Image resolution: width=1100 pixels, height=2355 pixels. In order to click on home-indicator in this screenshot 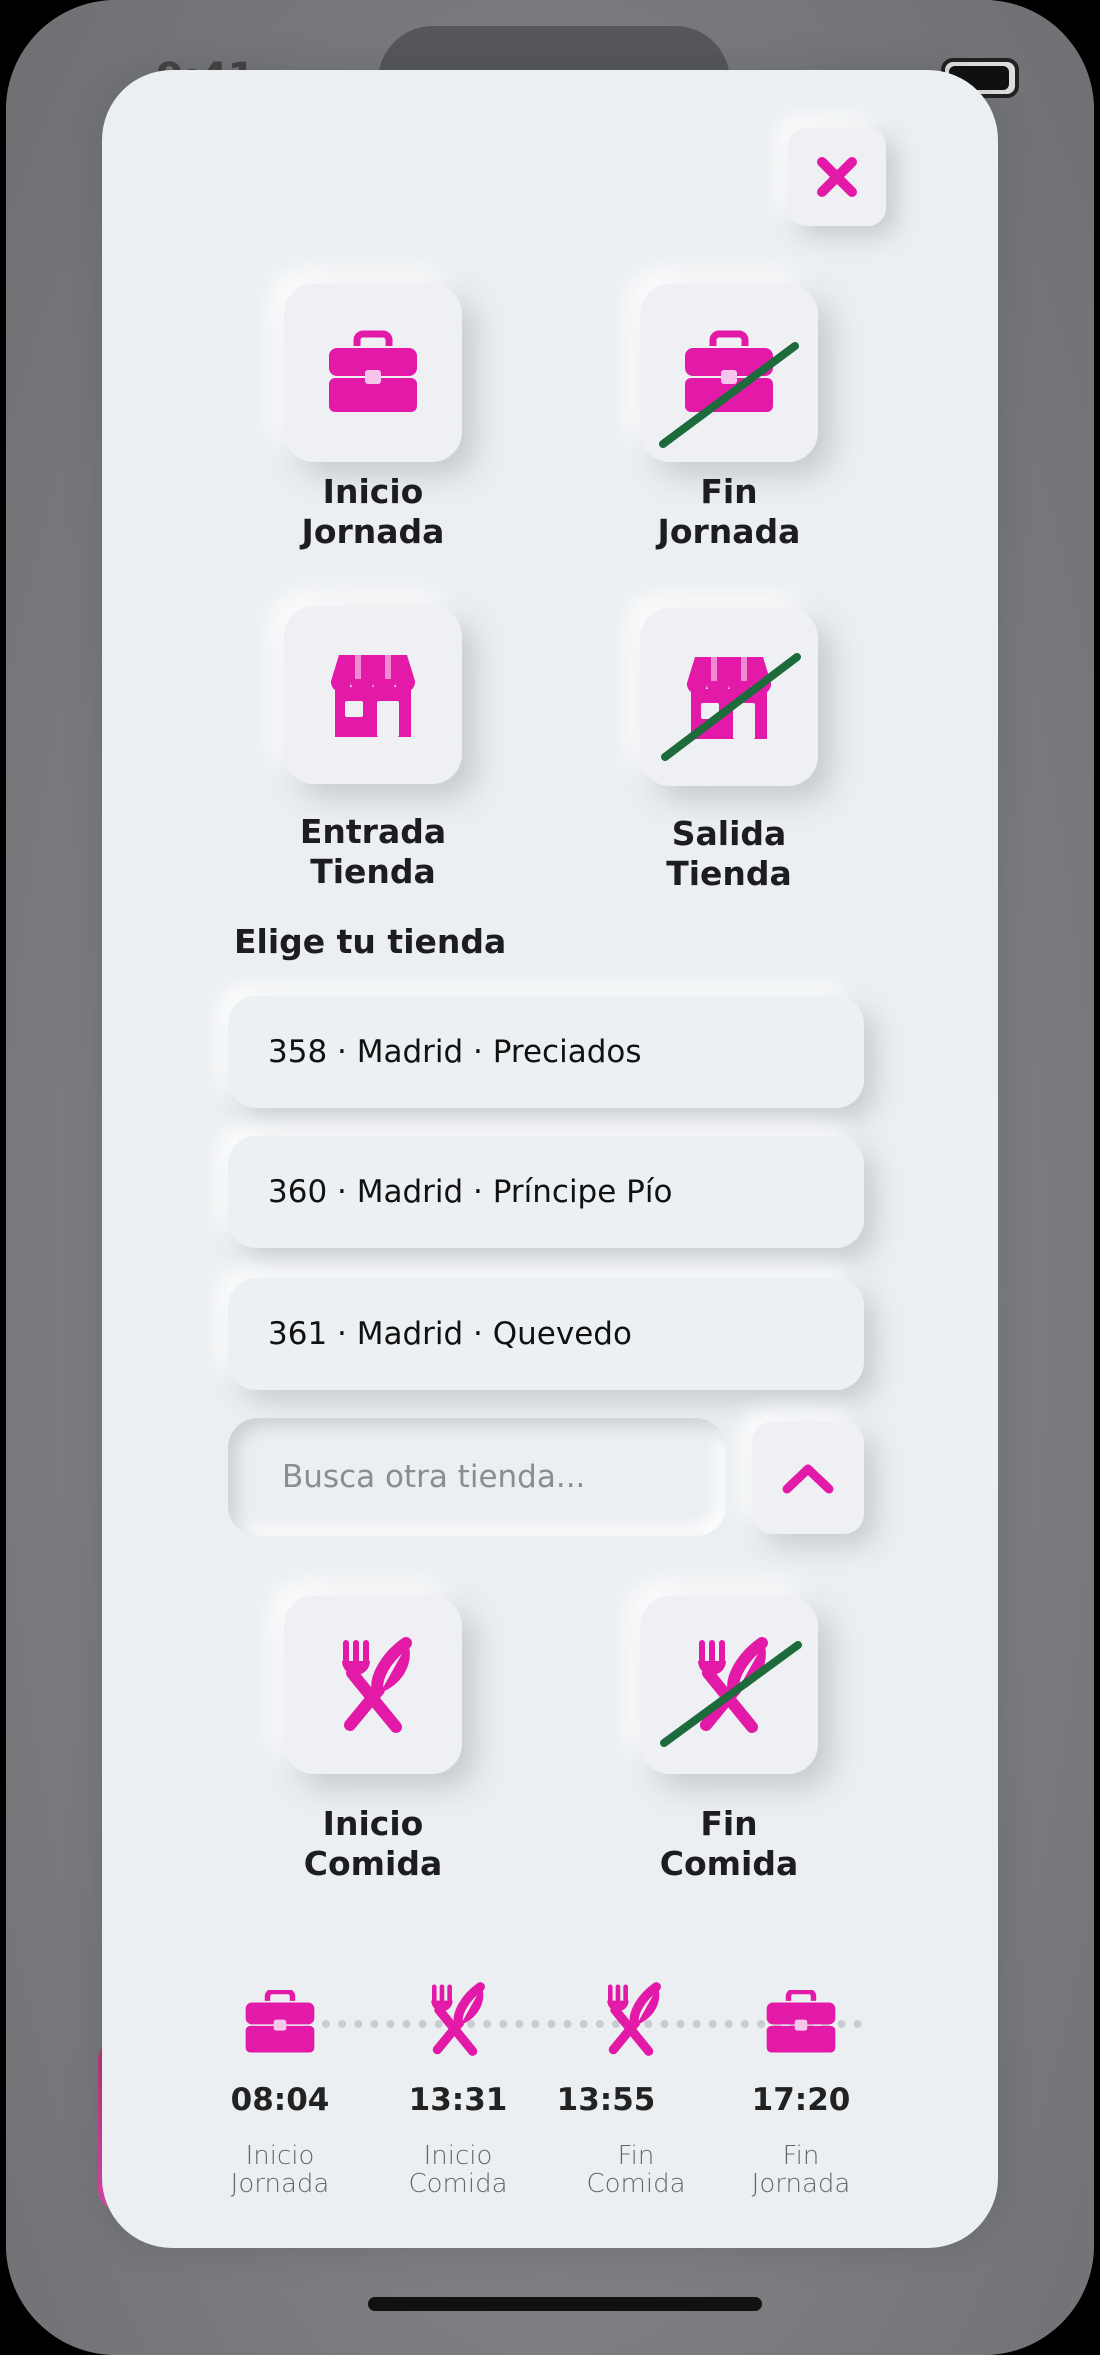, I will do `click(565, 2304)`.